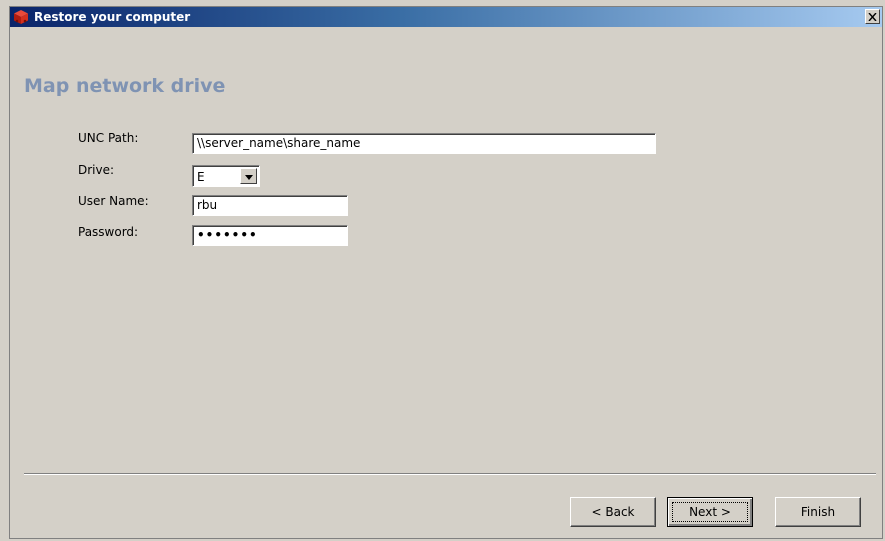  Describe the element at coordinates (270, 205) in the screenshot. I see `user-name-input: rbu` at that location.